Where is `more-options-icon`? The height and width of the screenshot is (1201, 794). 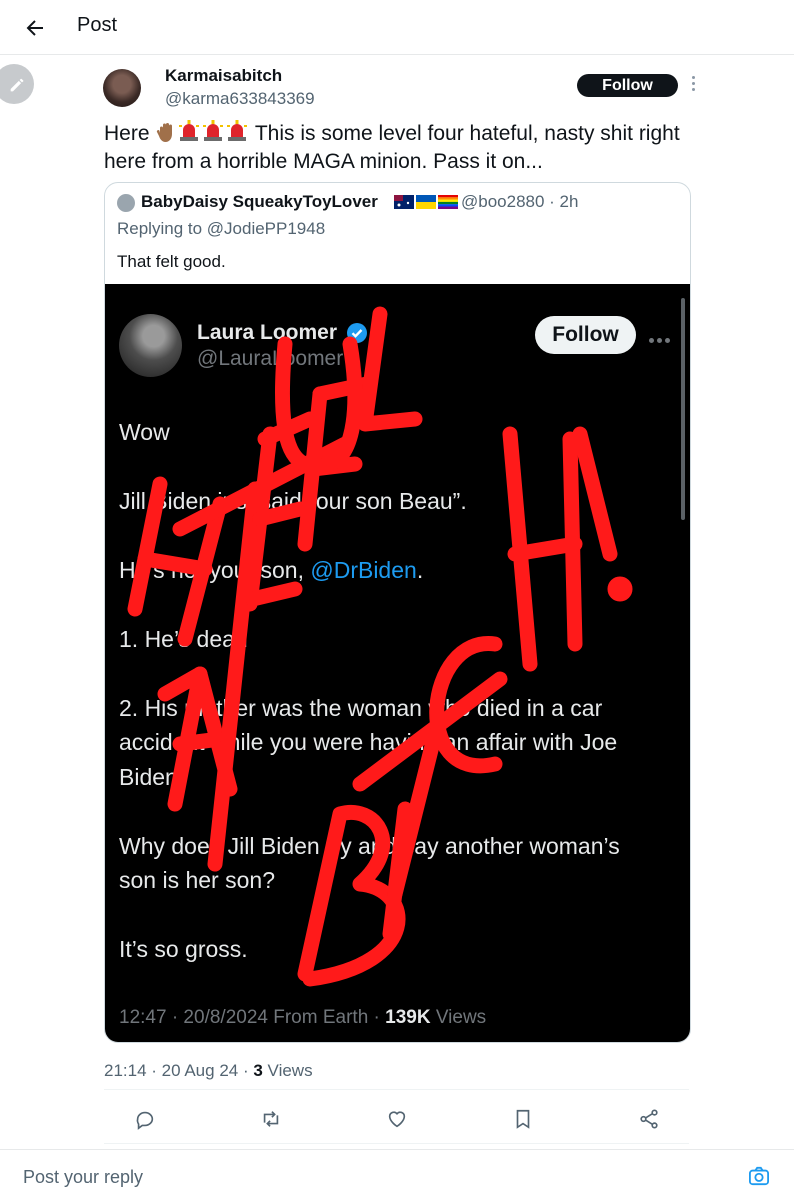 more-options-icon is located at coordinates (694, 86).